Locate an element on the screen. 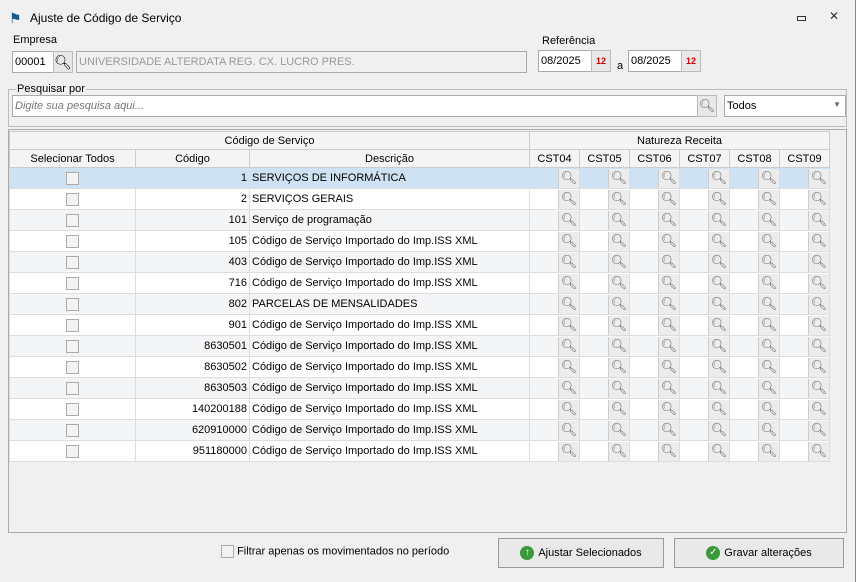 The height and width of the screenshot is (582, 864). calendar-to-button: 12 is located at coordinates (691, 61).